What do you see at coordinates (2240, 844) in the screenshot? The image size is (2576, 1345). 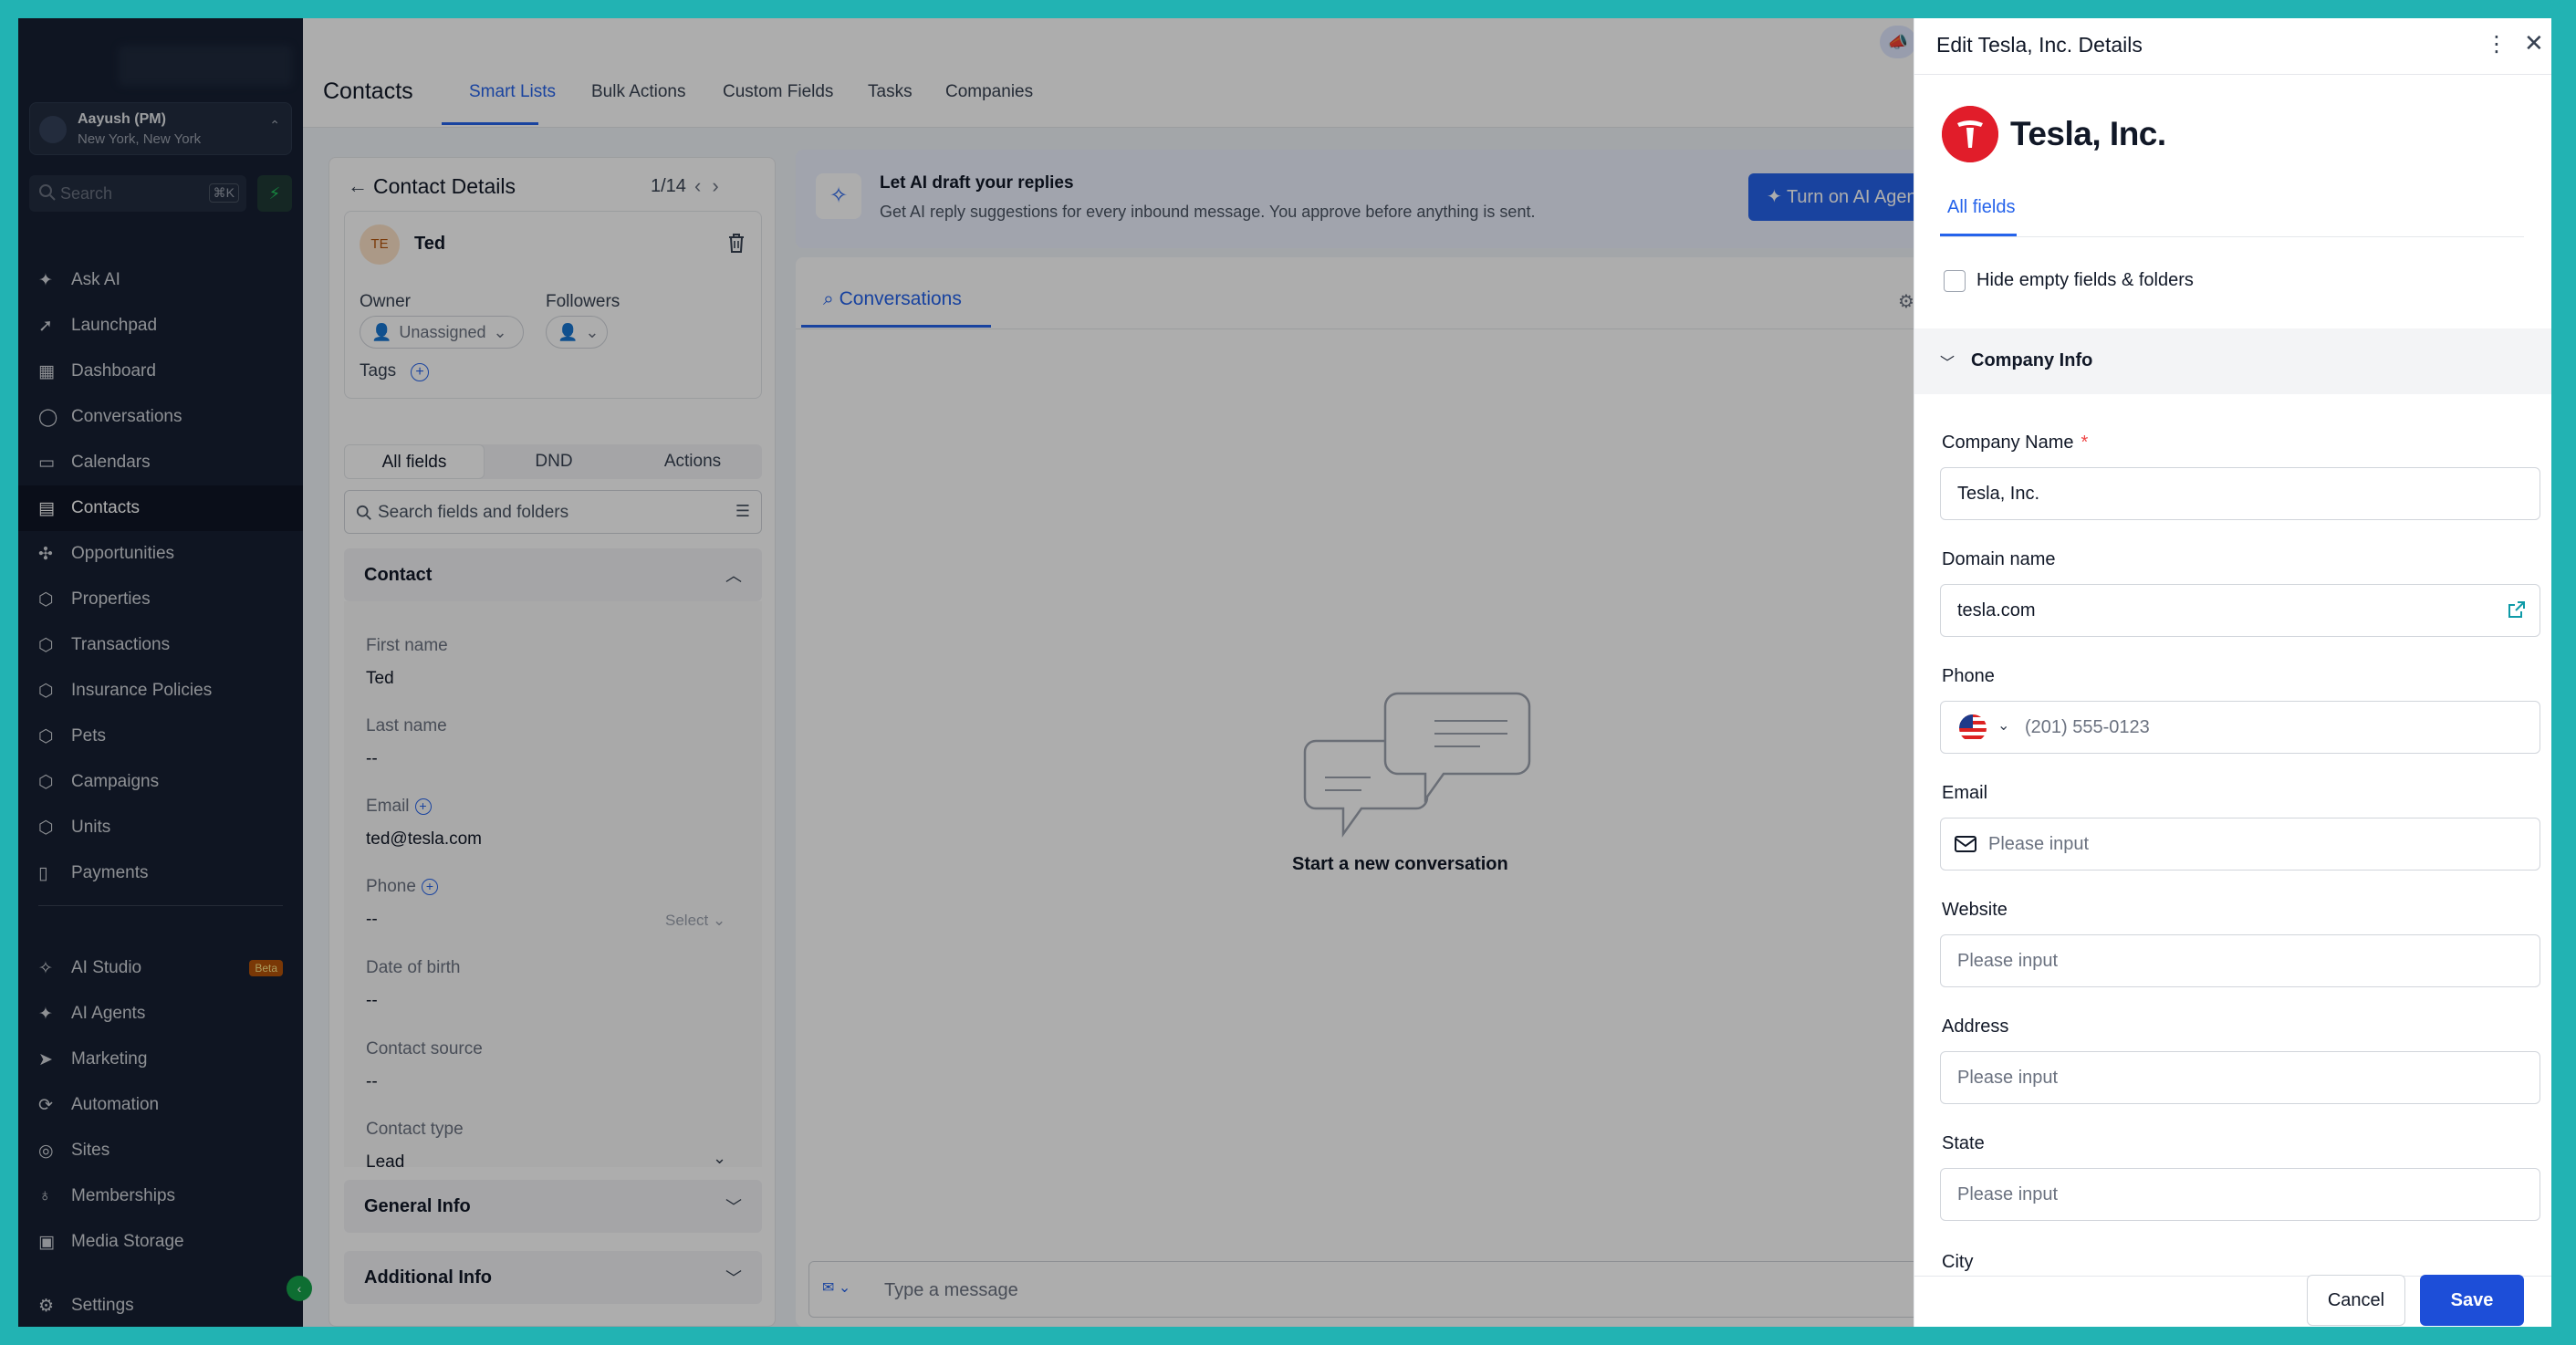 I see `email-input: Please input` at bounding box center [2240, 844].